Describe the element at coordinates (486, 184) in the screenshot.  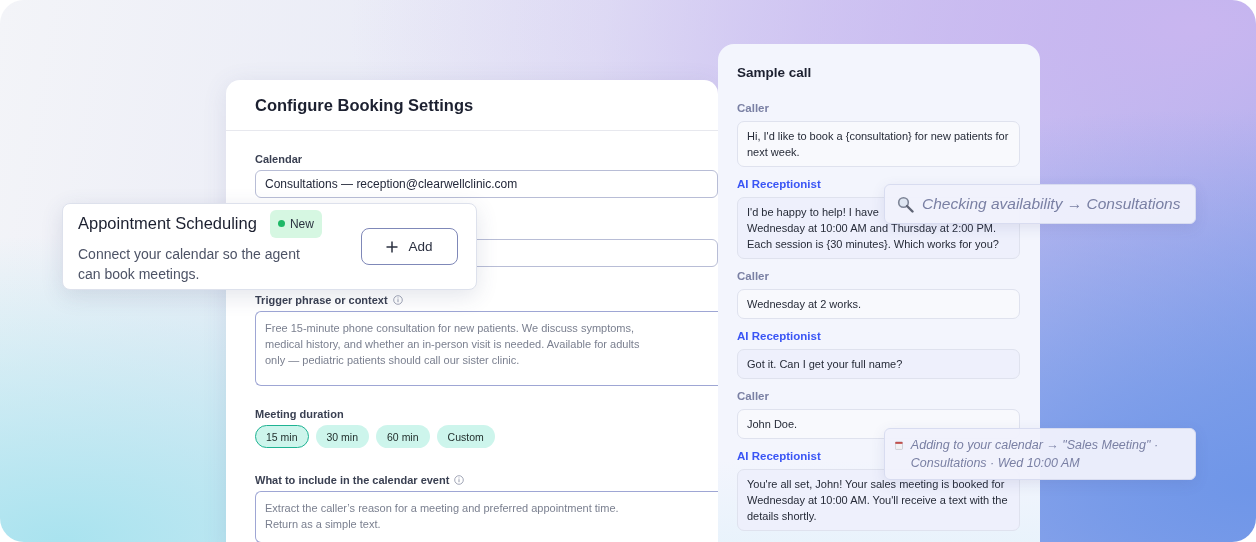
I see `calendar-field: Consultations — reception@clearwellclinic.com` at that location.